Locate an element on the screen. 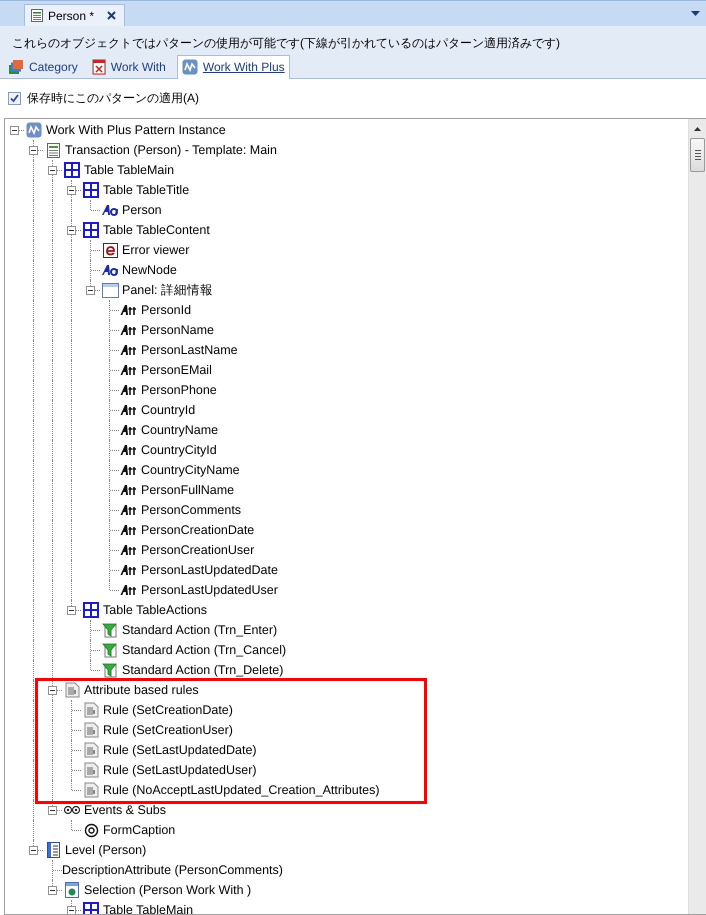 The width and height of the screenshot is (706, 915). pattern-tab: Category is located at coordinates (44, 67).